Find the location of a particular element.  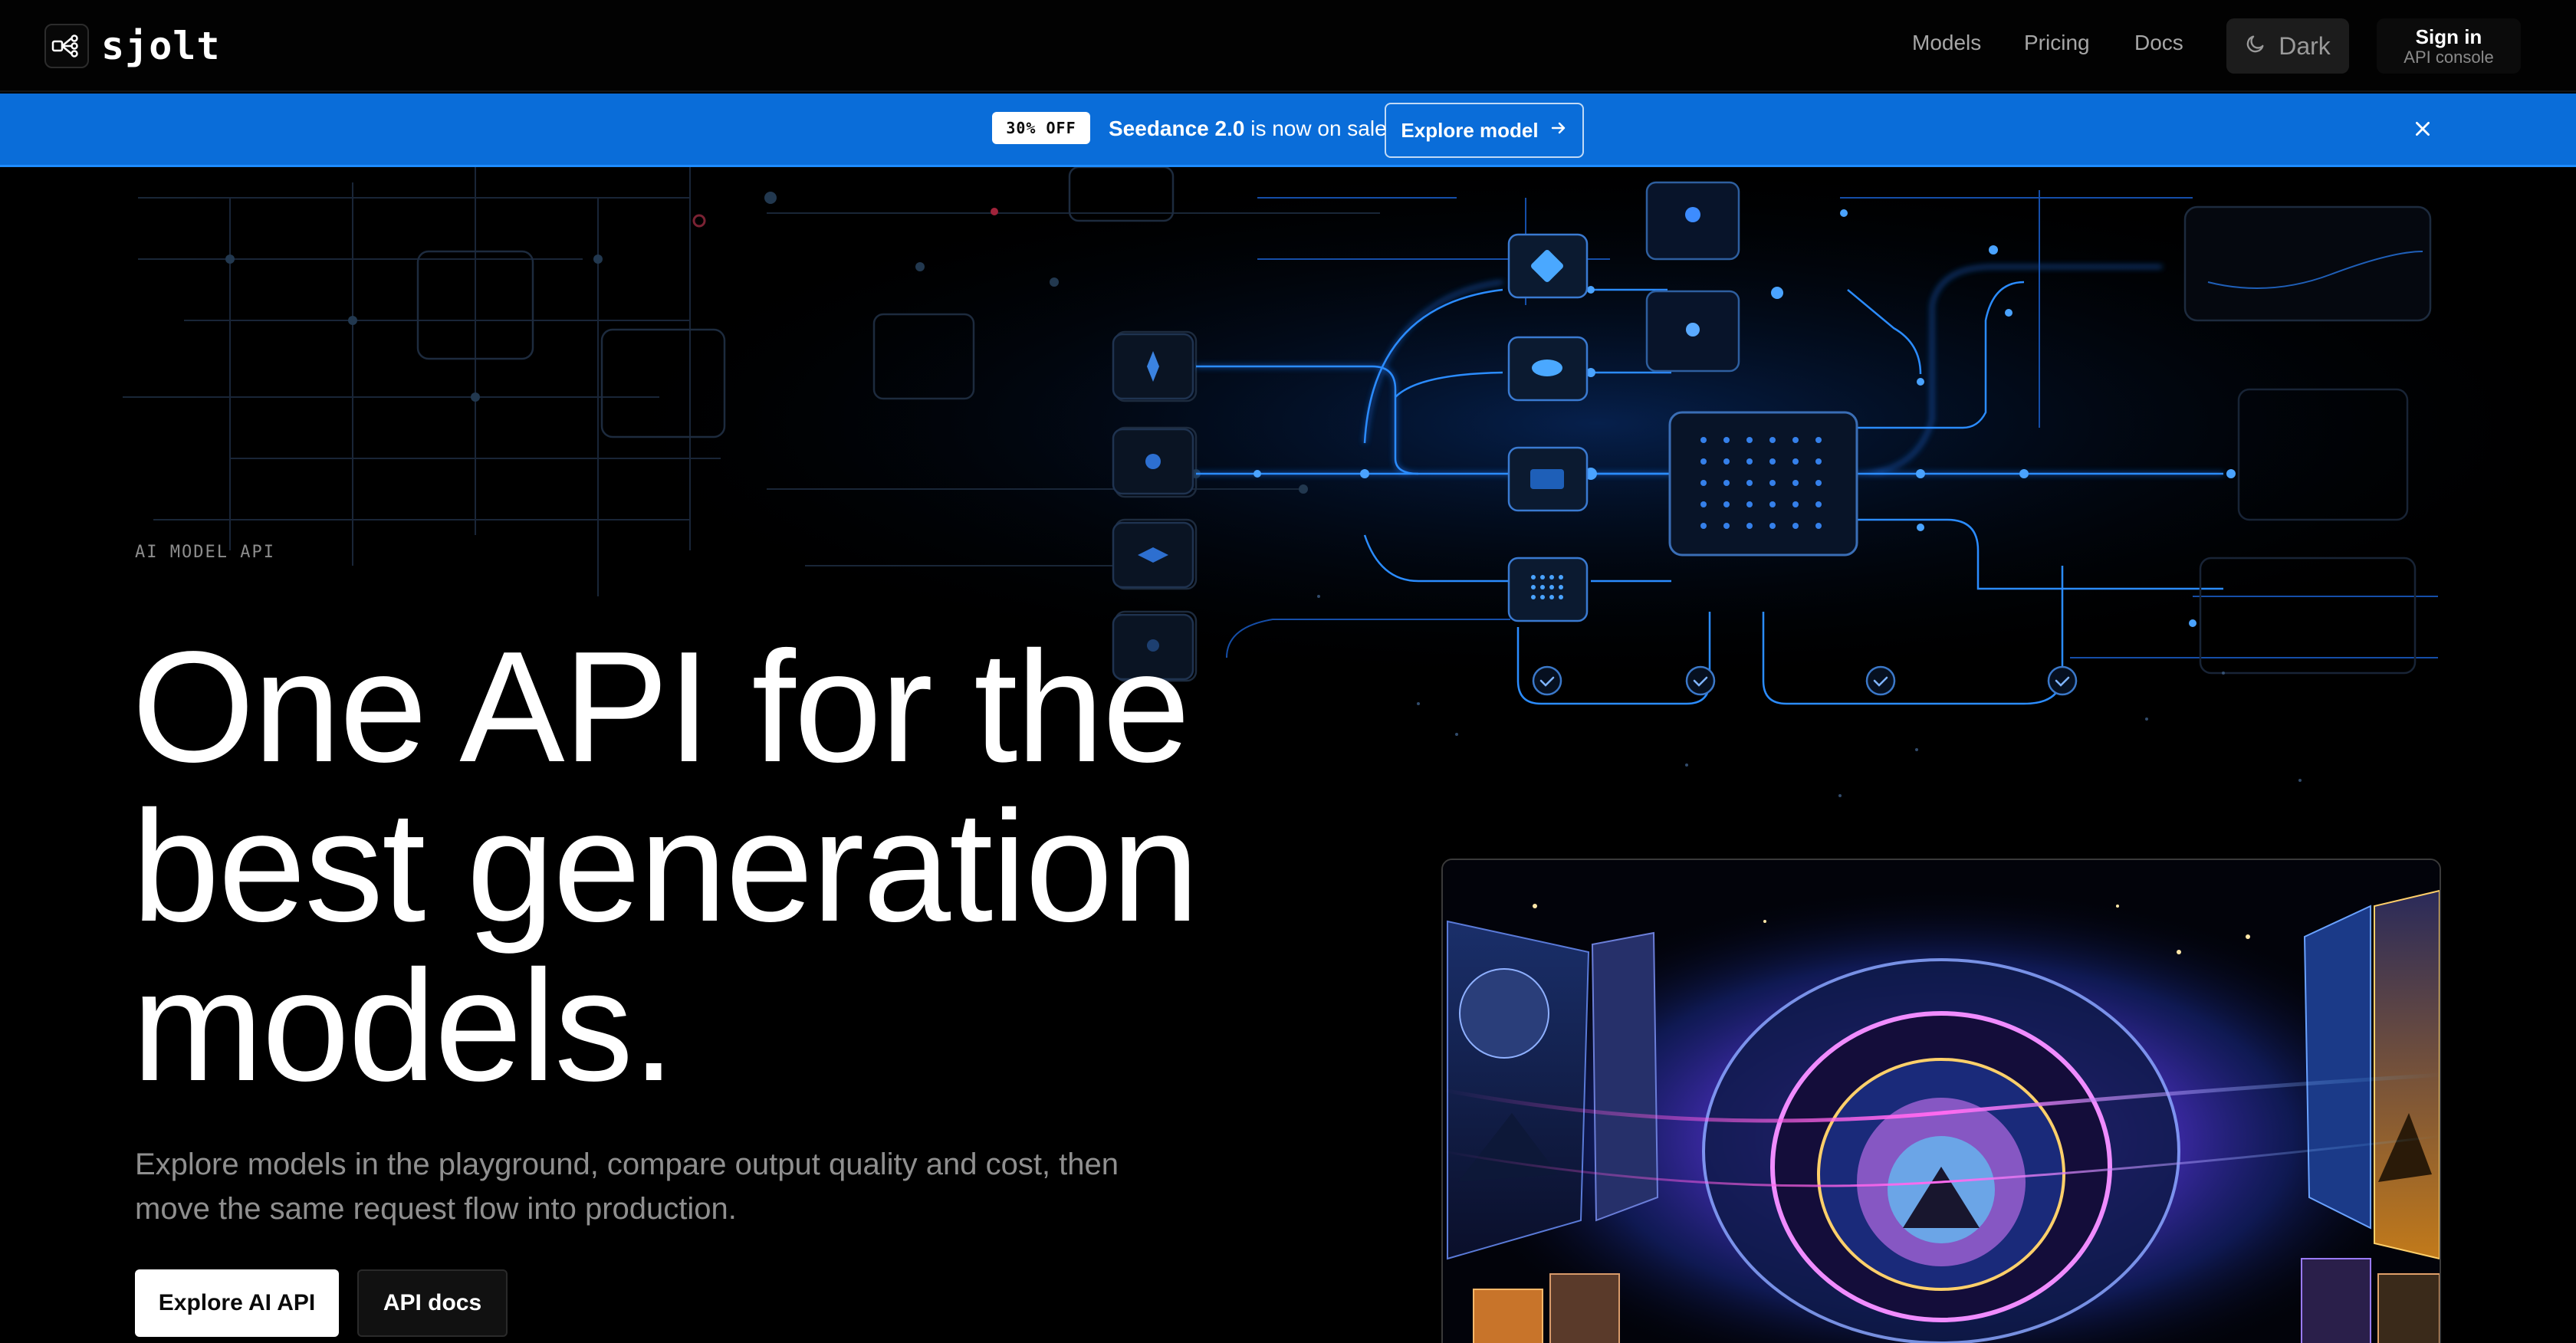

nav-link-pricing: Pricing is located at coordinates (2057, 43).